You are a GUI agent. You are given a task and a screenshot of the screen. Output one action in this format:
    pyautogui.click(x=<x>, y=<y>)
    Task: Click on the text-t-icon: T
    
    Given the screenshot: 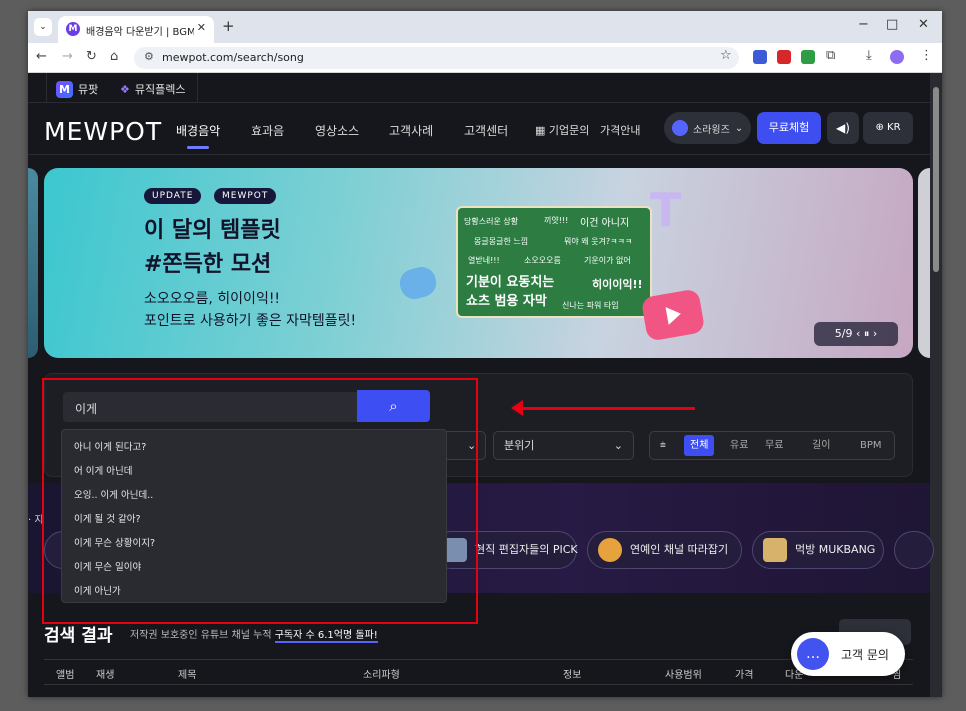 What is the action you would take?
    pyautogui.click(x=666, y=210)
    